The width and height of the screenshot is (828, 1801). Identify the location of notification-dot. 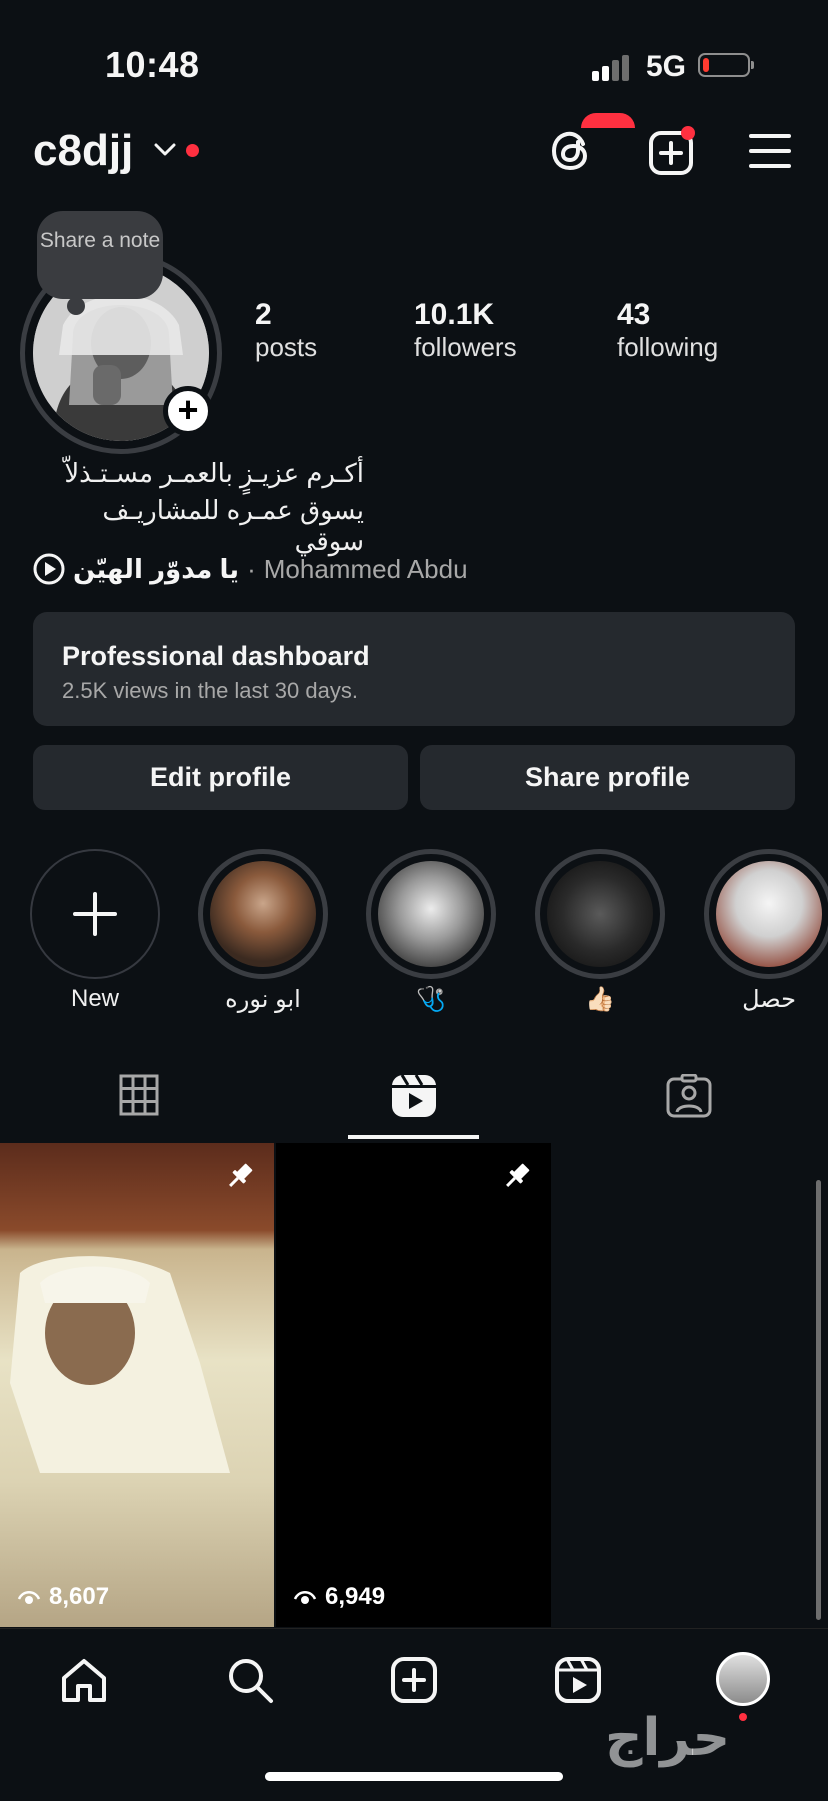
(192, 150).